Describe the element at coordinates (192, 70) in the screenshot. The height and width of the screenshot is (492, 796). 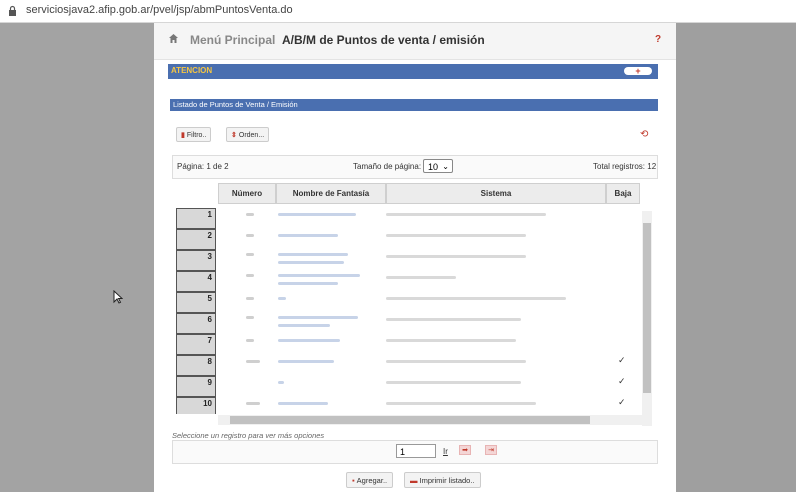
I see `atencion-label: ATENCION` at that location.